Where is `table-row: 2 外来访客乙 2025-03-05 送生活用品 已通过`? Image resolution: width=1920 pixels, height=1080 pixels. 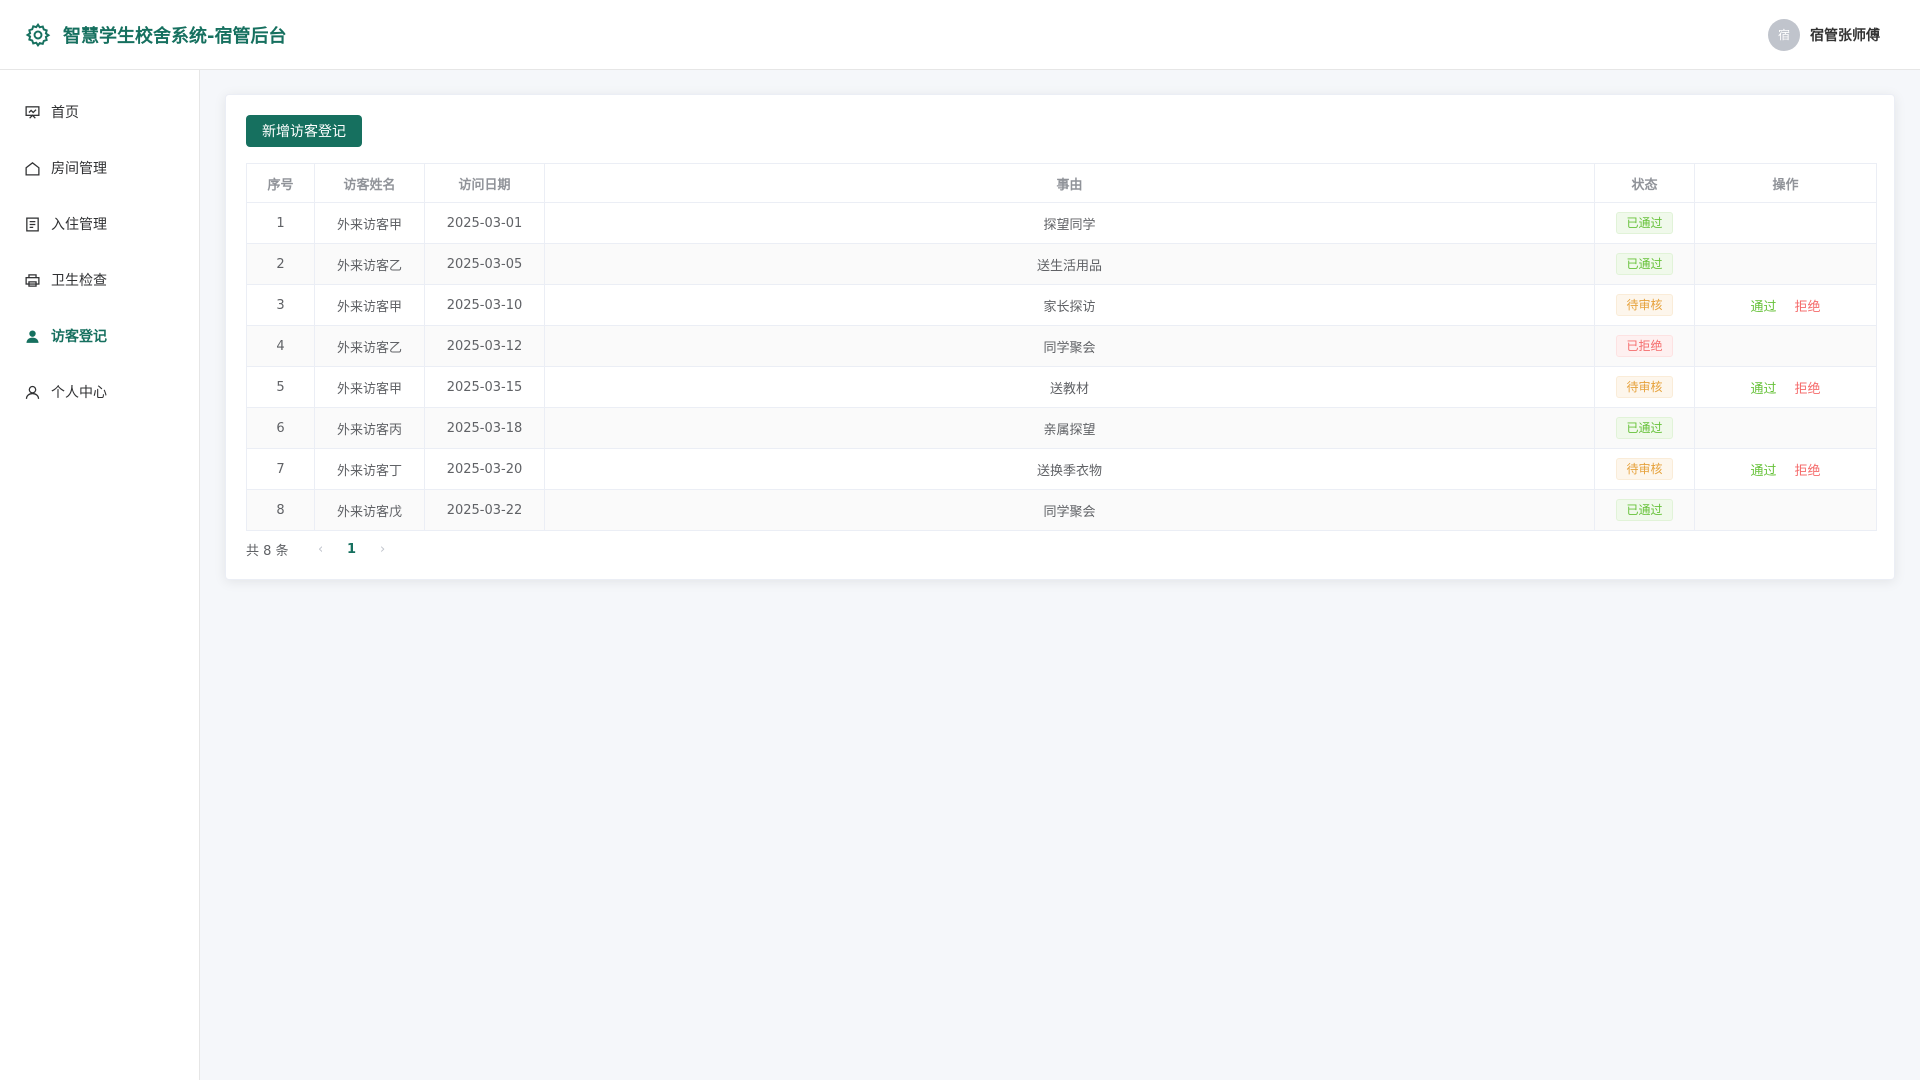
table-row: 2 外来访客乙 2025-03-05 送生活用品 已通过 is located at coordinates (1061, 264).